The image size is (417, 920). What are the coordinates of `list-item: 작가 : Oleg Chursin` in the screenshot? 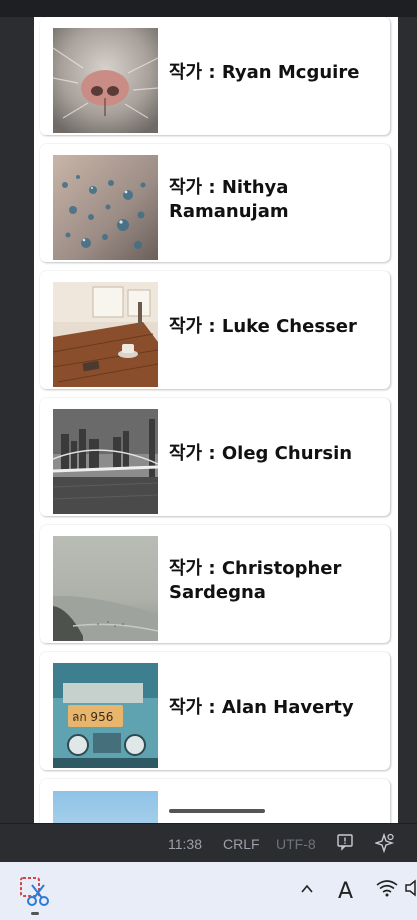 It's located at (215, 457).